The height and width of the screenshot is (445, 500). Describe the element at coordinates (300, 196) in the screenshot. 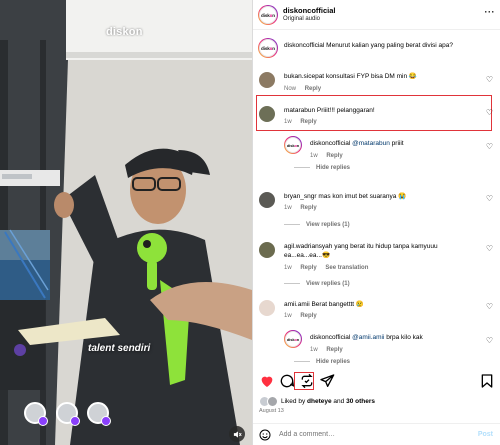

I see `comment-username: bryan_sngr` at that location.